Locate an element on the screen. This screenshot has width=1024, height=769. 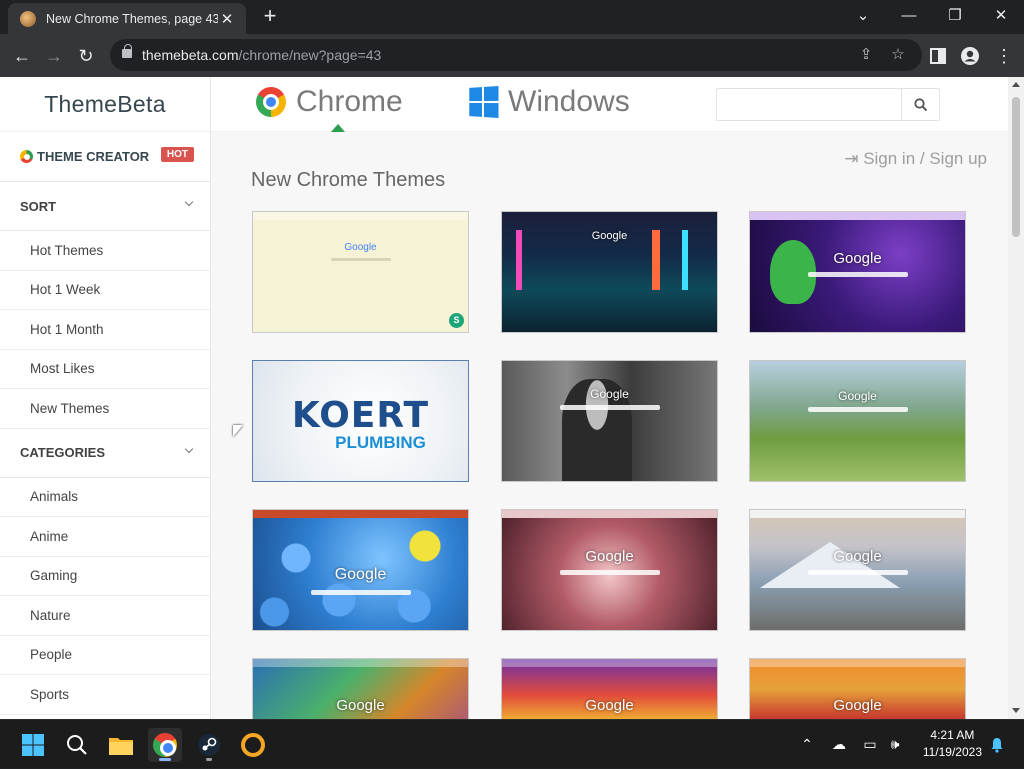
steam-icon is located at coordinates (209, 745).